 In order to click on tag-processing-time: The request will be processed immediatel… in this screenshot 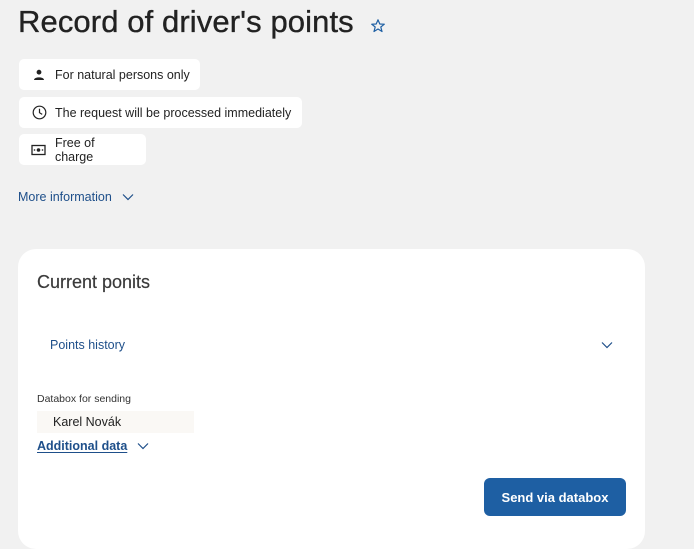, I will do `click(160, 112)`.